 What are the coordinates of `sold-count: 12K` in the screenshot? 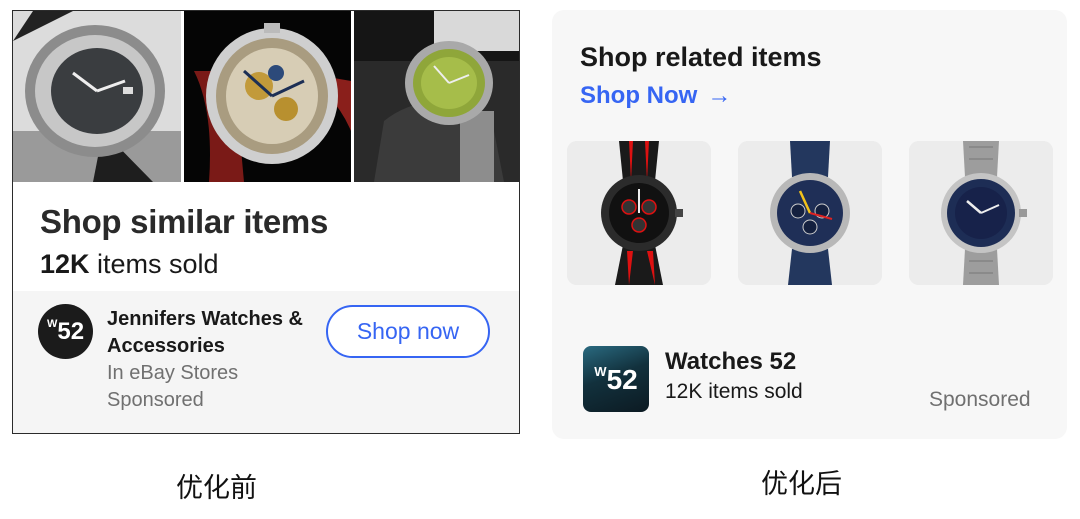 It's located at (65, 264).